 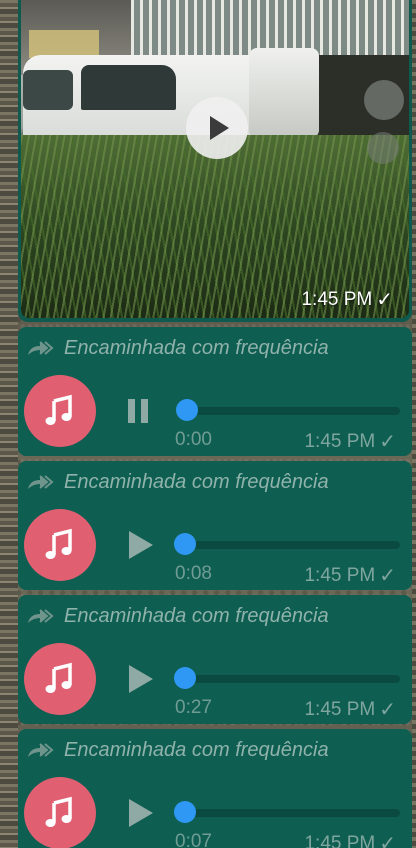 What do you see at coordinates (9, 424) in the screenshot?
I see `chat-wallpaper-edge` at bounding box center [9, 424].